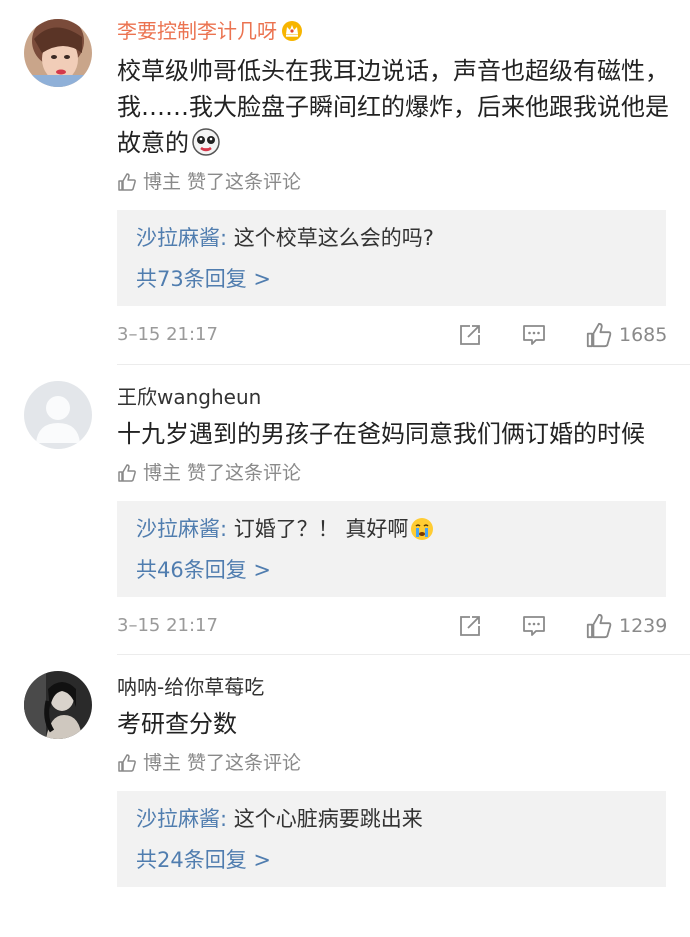  What do you see at coordinates (203, 279) in the screenshot?
I see `view-replies-link: 共73条回复 >` at bounding box center [203, 279].